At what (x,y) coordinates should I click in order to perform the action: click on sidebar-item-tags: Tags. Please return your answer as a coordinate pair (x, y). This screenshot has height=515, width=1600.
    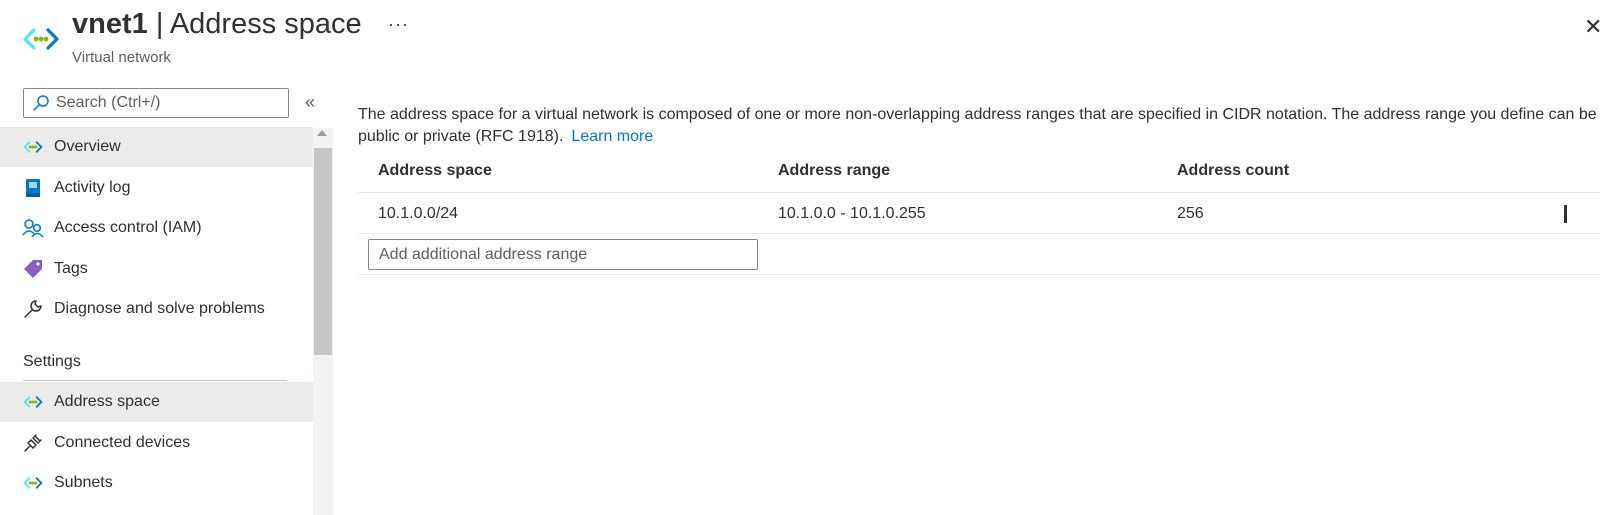
    Looking at the image, I should click on (156, 269).